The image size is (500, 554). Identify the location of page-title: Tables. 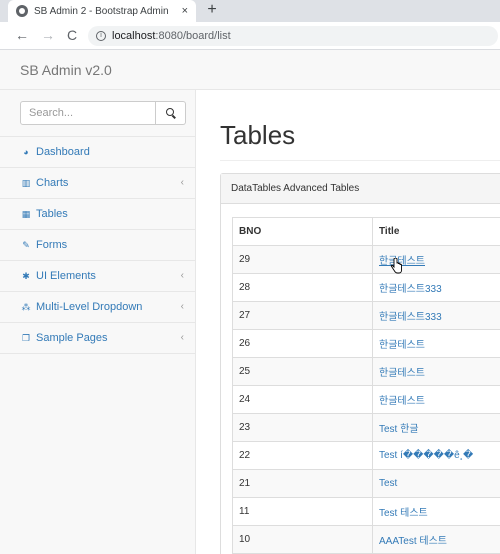
(258, 135).